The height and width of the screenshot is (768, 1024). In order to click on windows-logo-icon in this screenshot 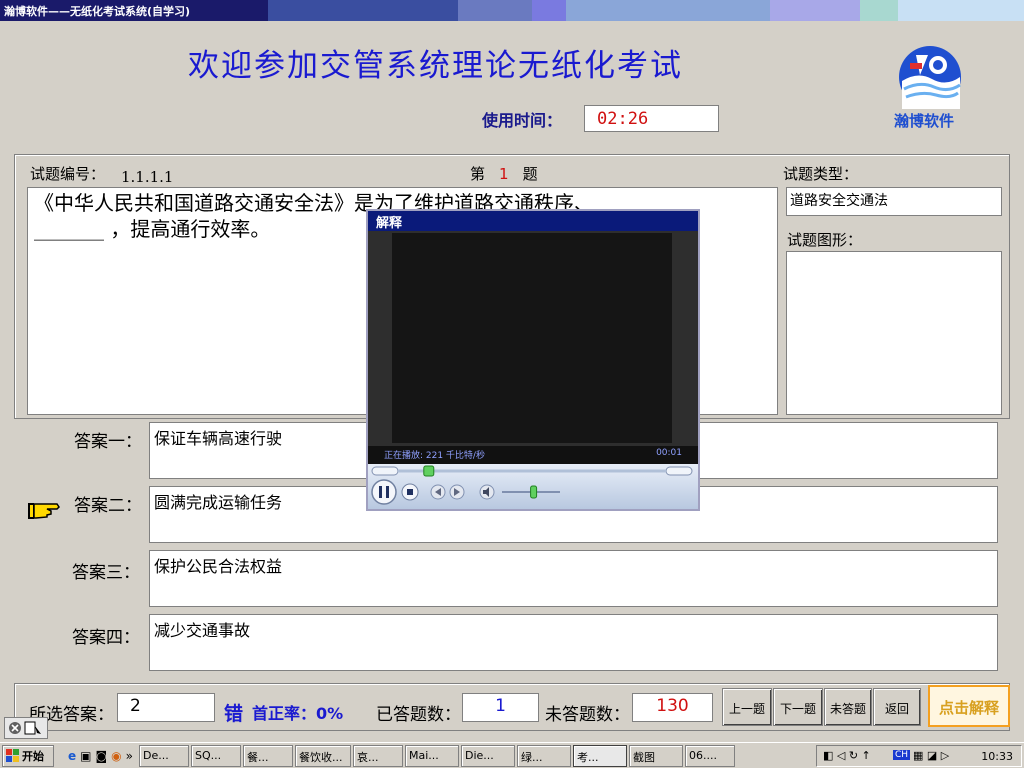, I will do `click(12, 755)`.